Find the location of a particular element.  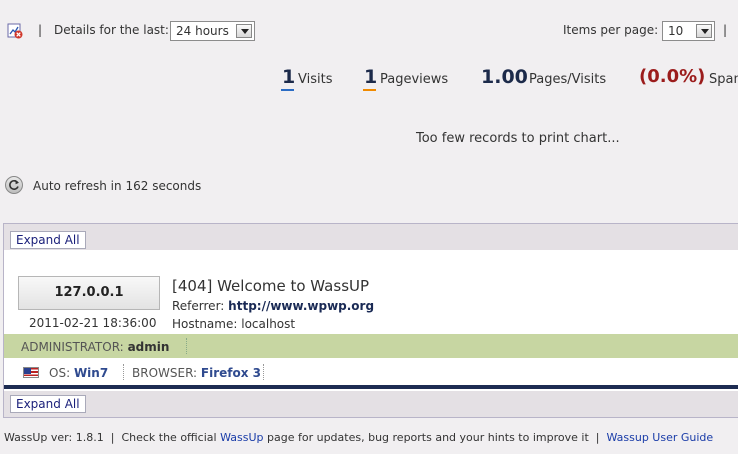

check-text: Check the official is located at coordinates (169, 437).